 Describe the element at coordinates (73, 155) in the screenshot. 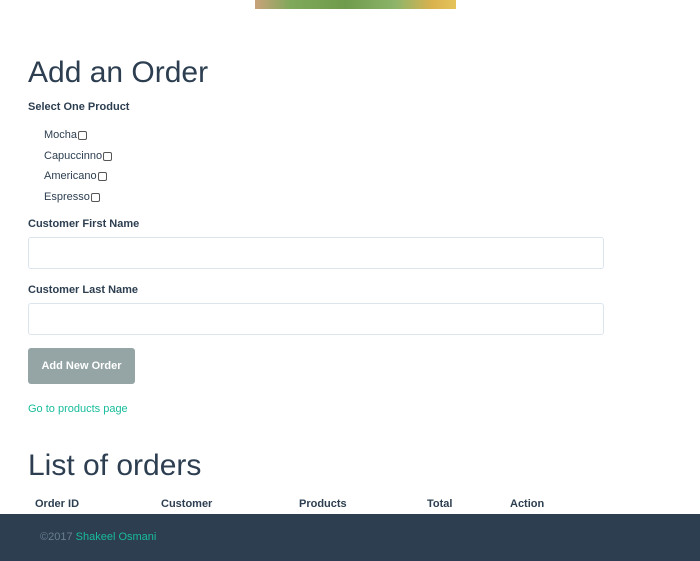

I see `product-label: Capuccinno` at that location.